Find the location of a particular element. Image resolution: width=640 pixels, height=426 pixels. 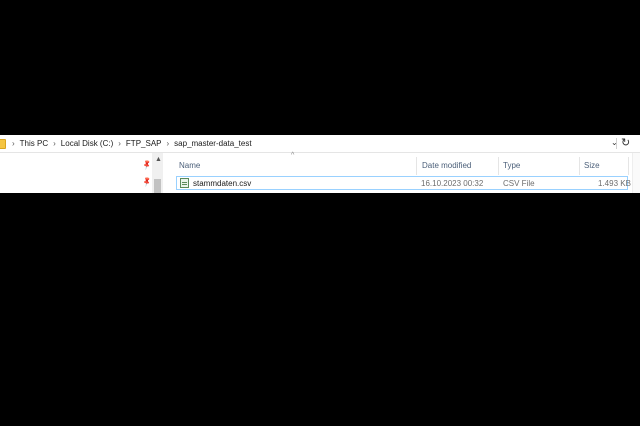

file-name: stammdaten.csv is located at coordinates (222, 183).